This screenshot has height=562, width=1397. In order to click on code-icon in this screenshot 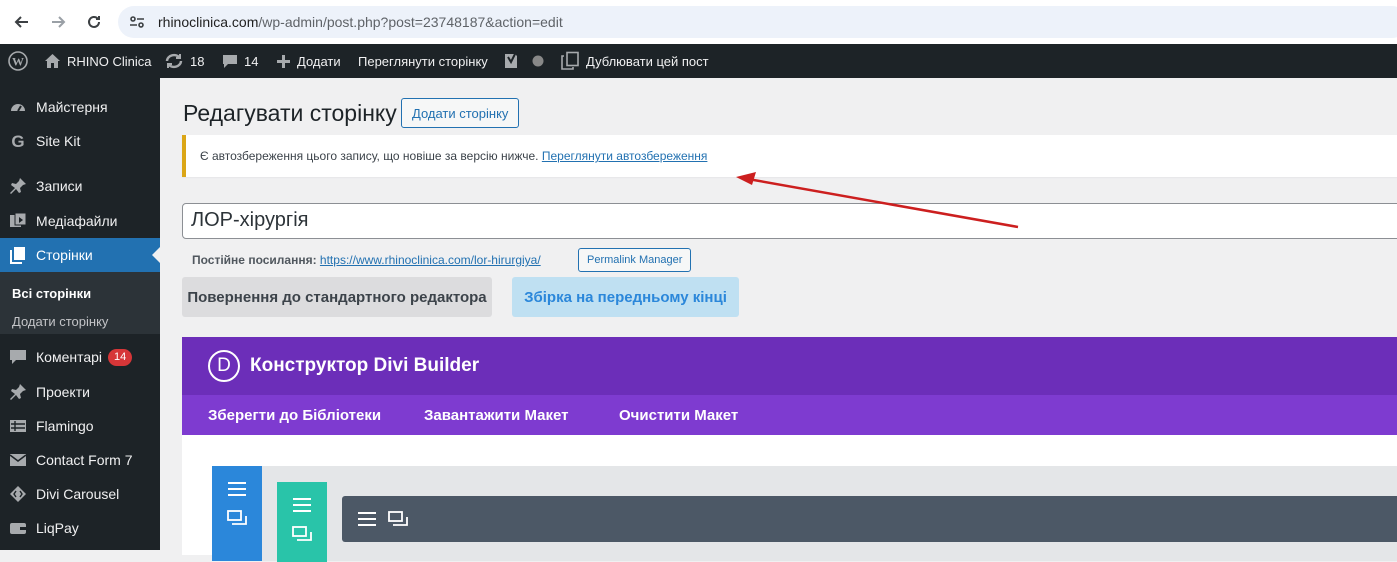, I will do `click(18, 494)`.